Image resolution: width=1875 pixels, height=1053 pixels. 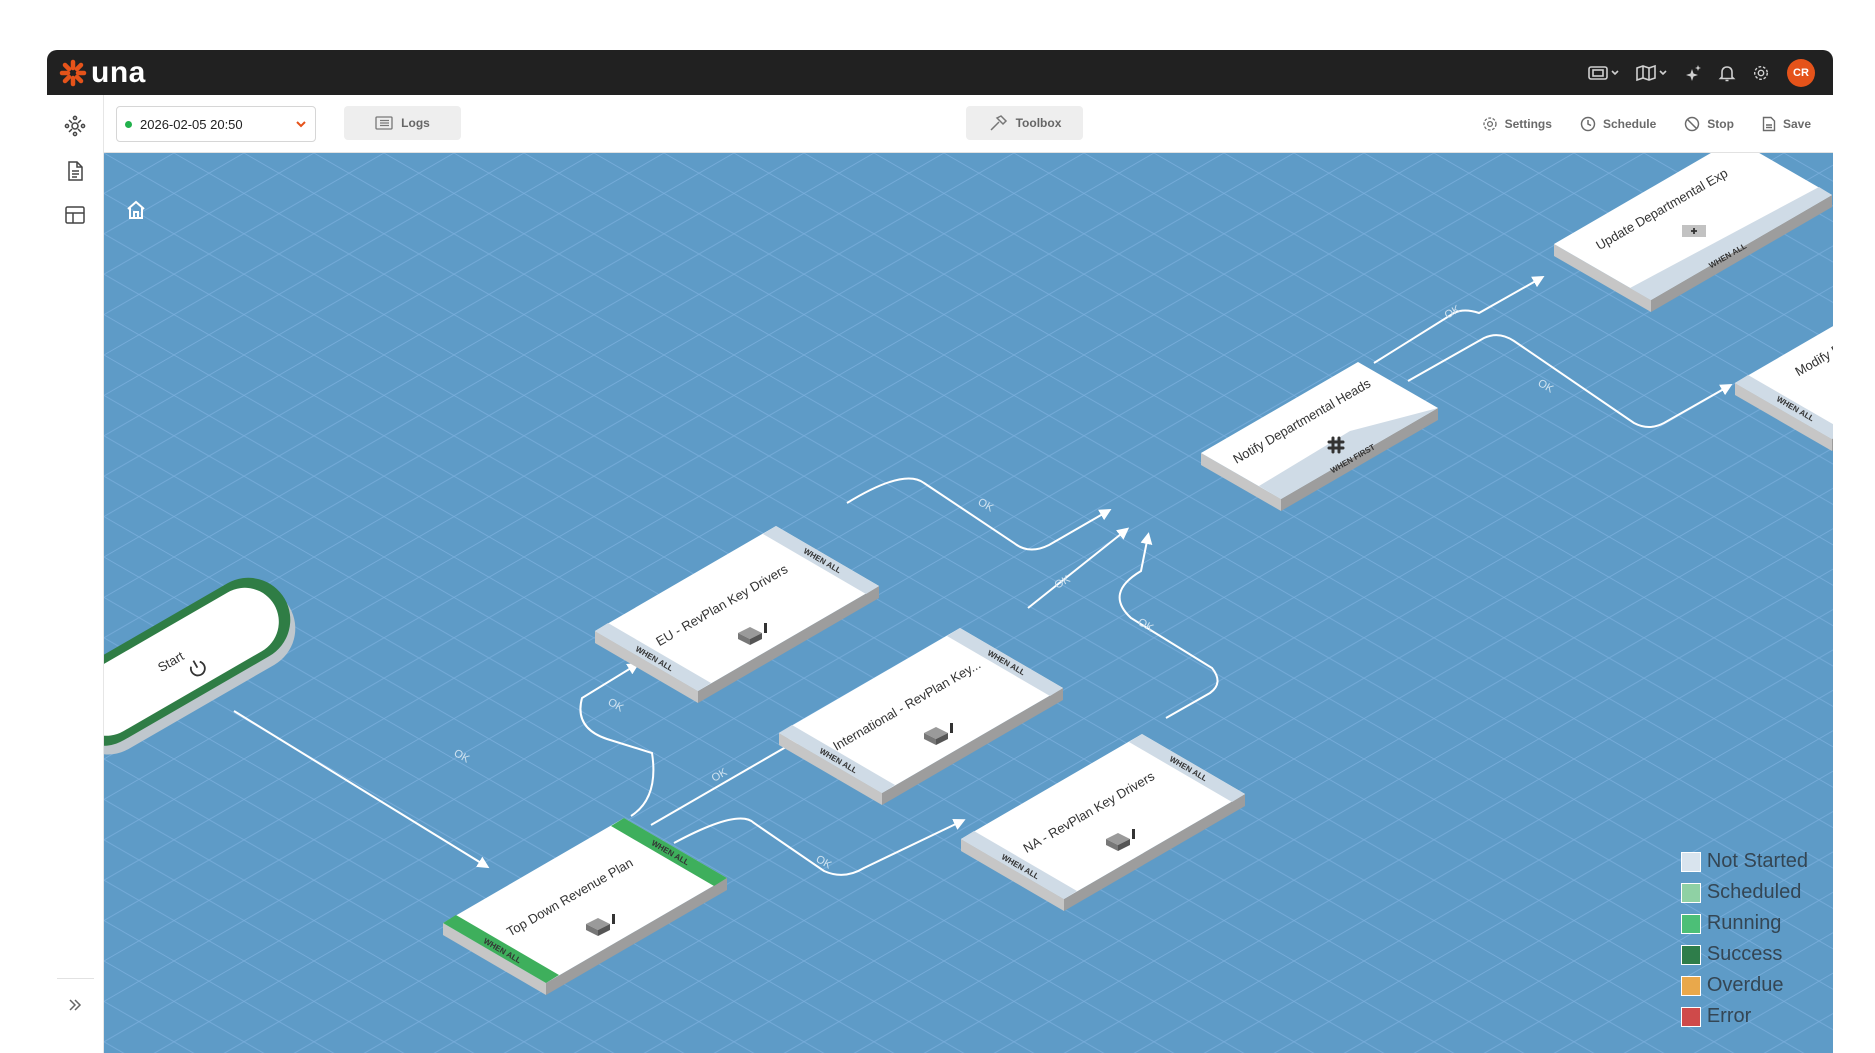 I want to click on stop-label: Stop, so click(x=1720, y=124).